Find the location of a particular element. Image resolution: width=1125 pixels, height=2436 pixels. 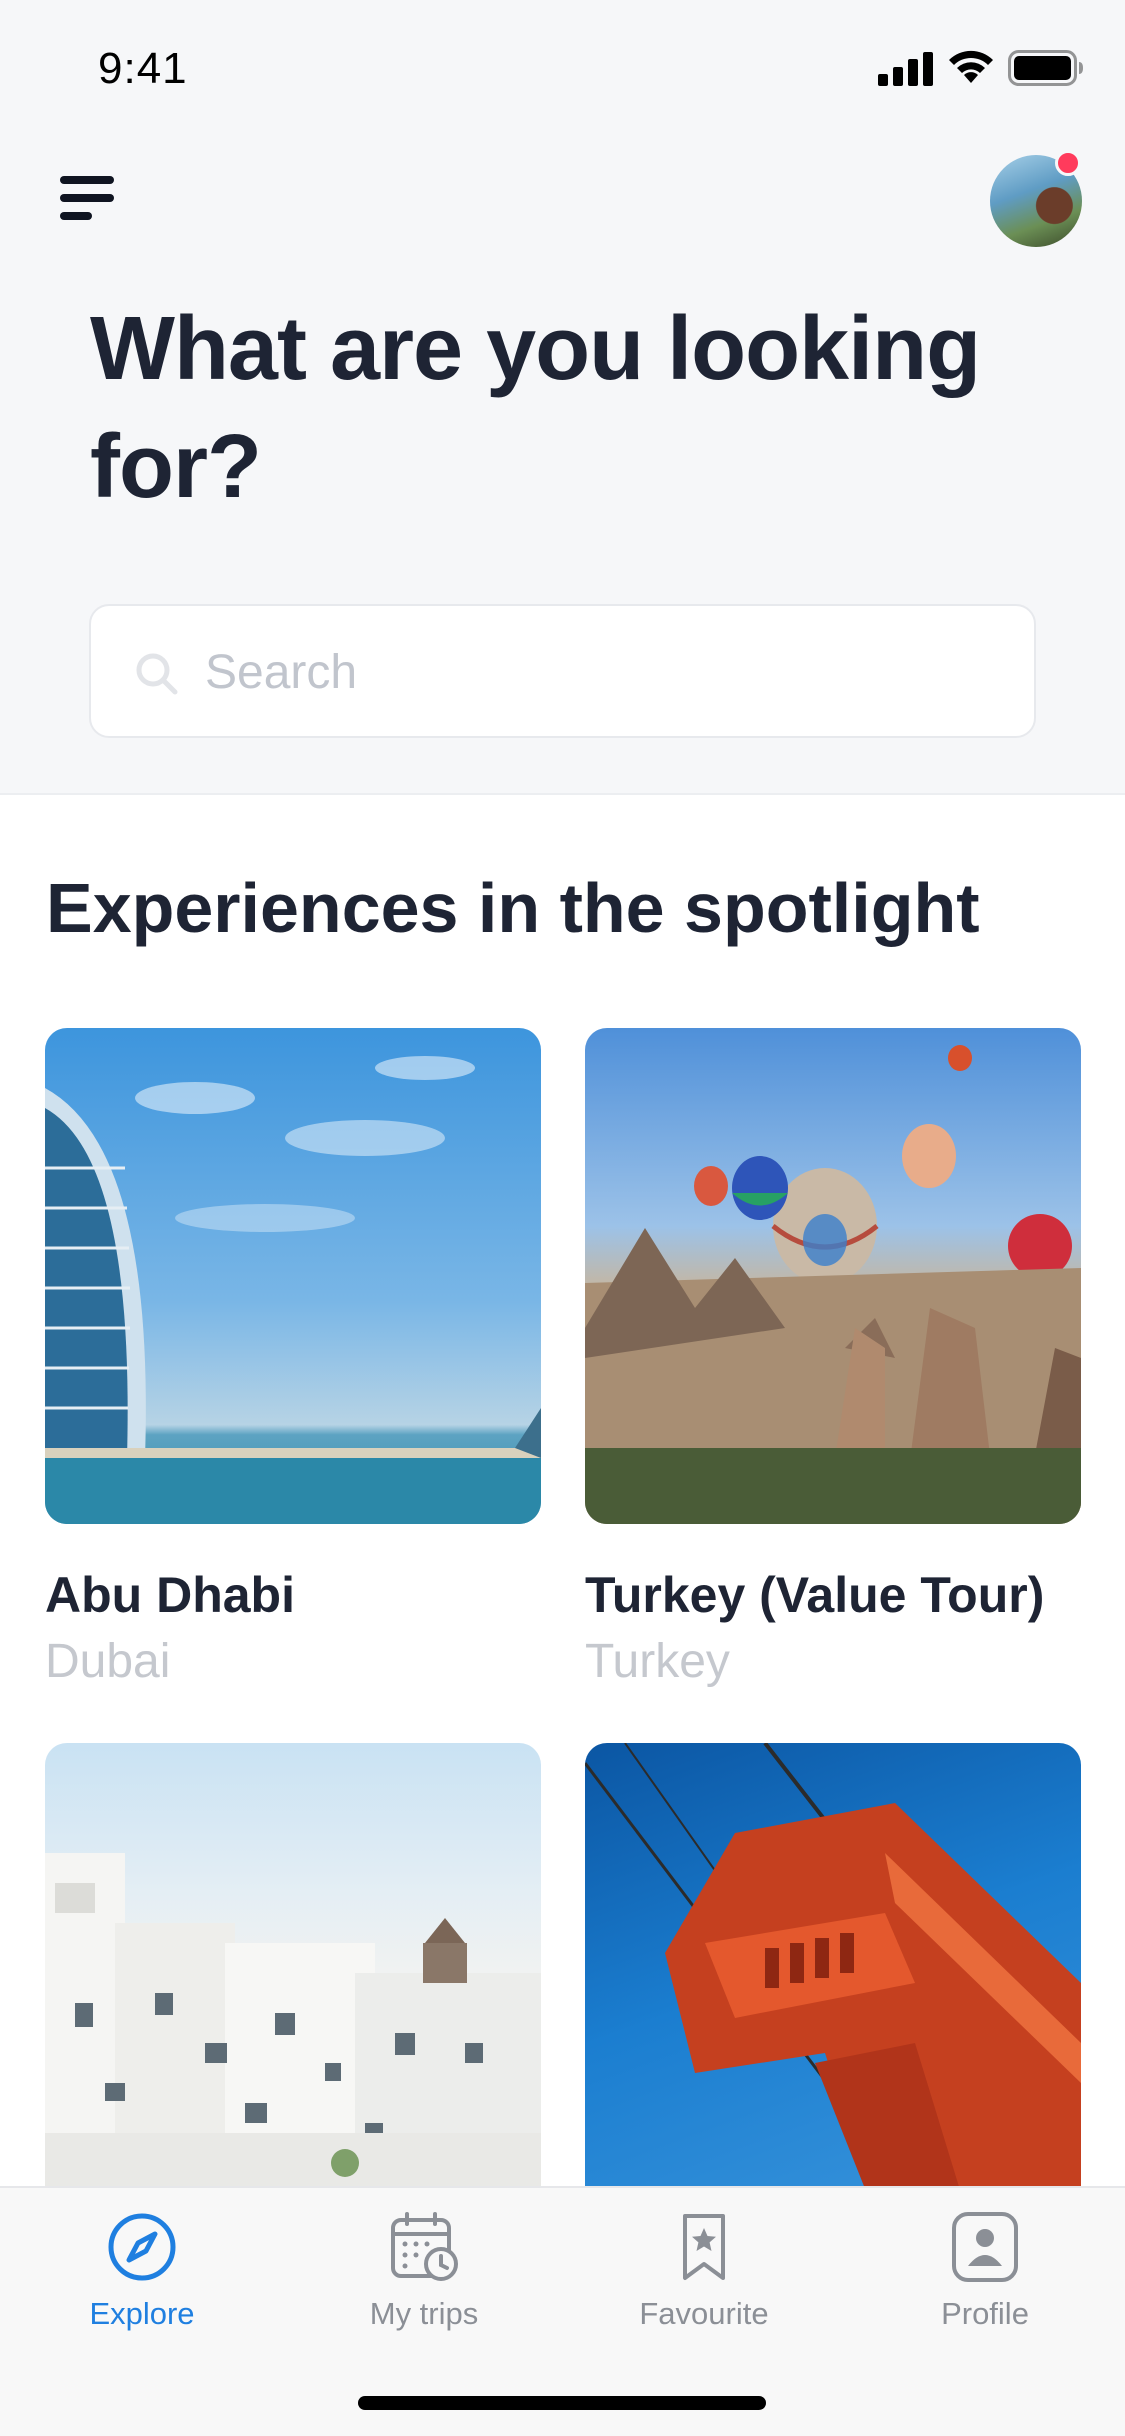

bridge-tower-illustration is located at coordinates (833, 1991).